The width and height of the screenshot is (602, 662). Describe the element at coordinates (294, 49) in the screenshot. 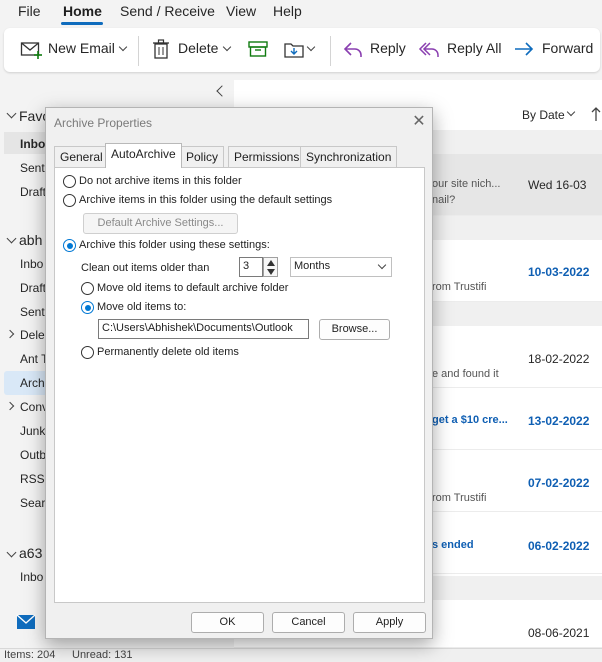

I see `move-to-folder-icon` at that location.